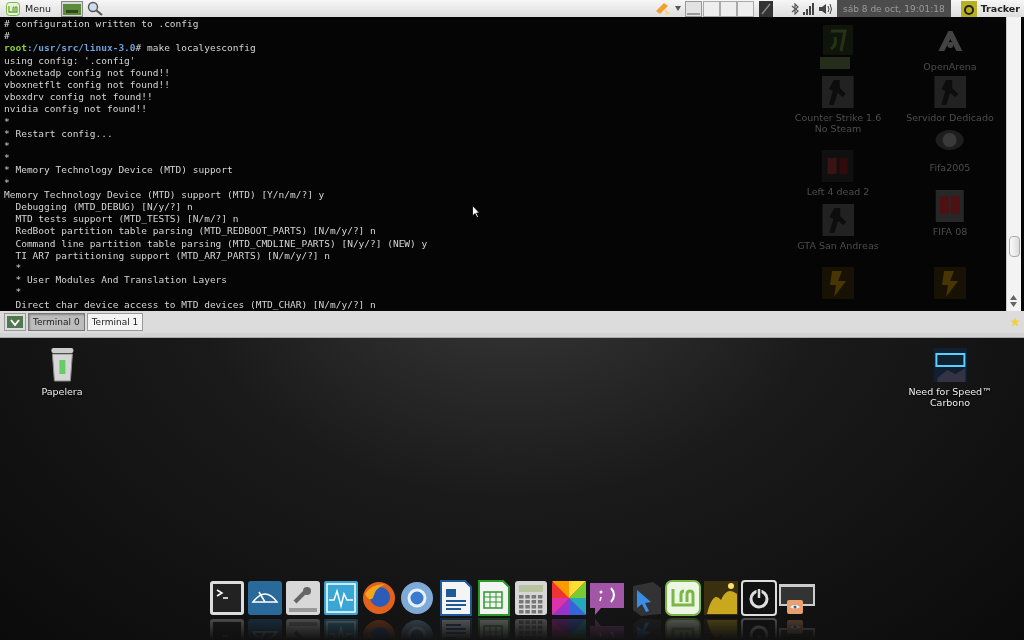 The width and height of the screenshot is (1024, 640). Describe the element at coordinates (7, 36) in the screenshot. I see `terminal-line: #` at that location.